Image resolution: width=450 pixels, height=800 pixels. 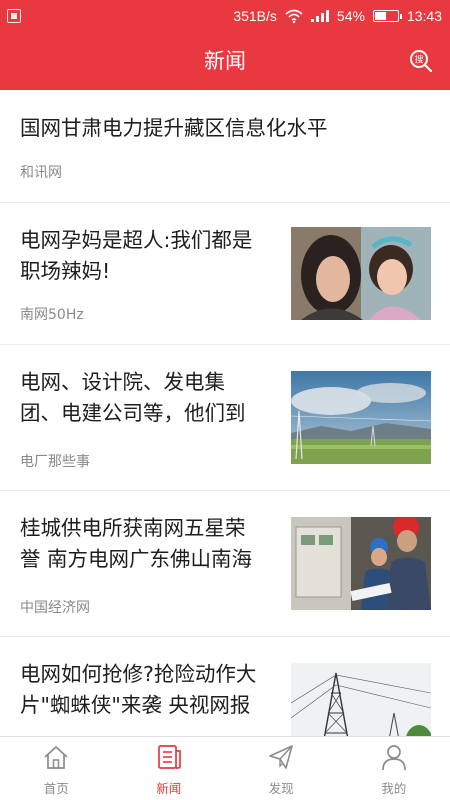 What do you see at coordinates (393, 758) in the screenshot?
I see `user-icon` at bounding box center [393, 758].